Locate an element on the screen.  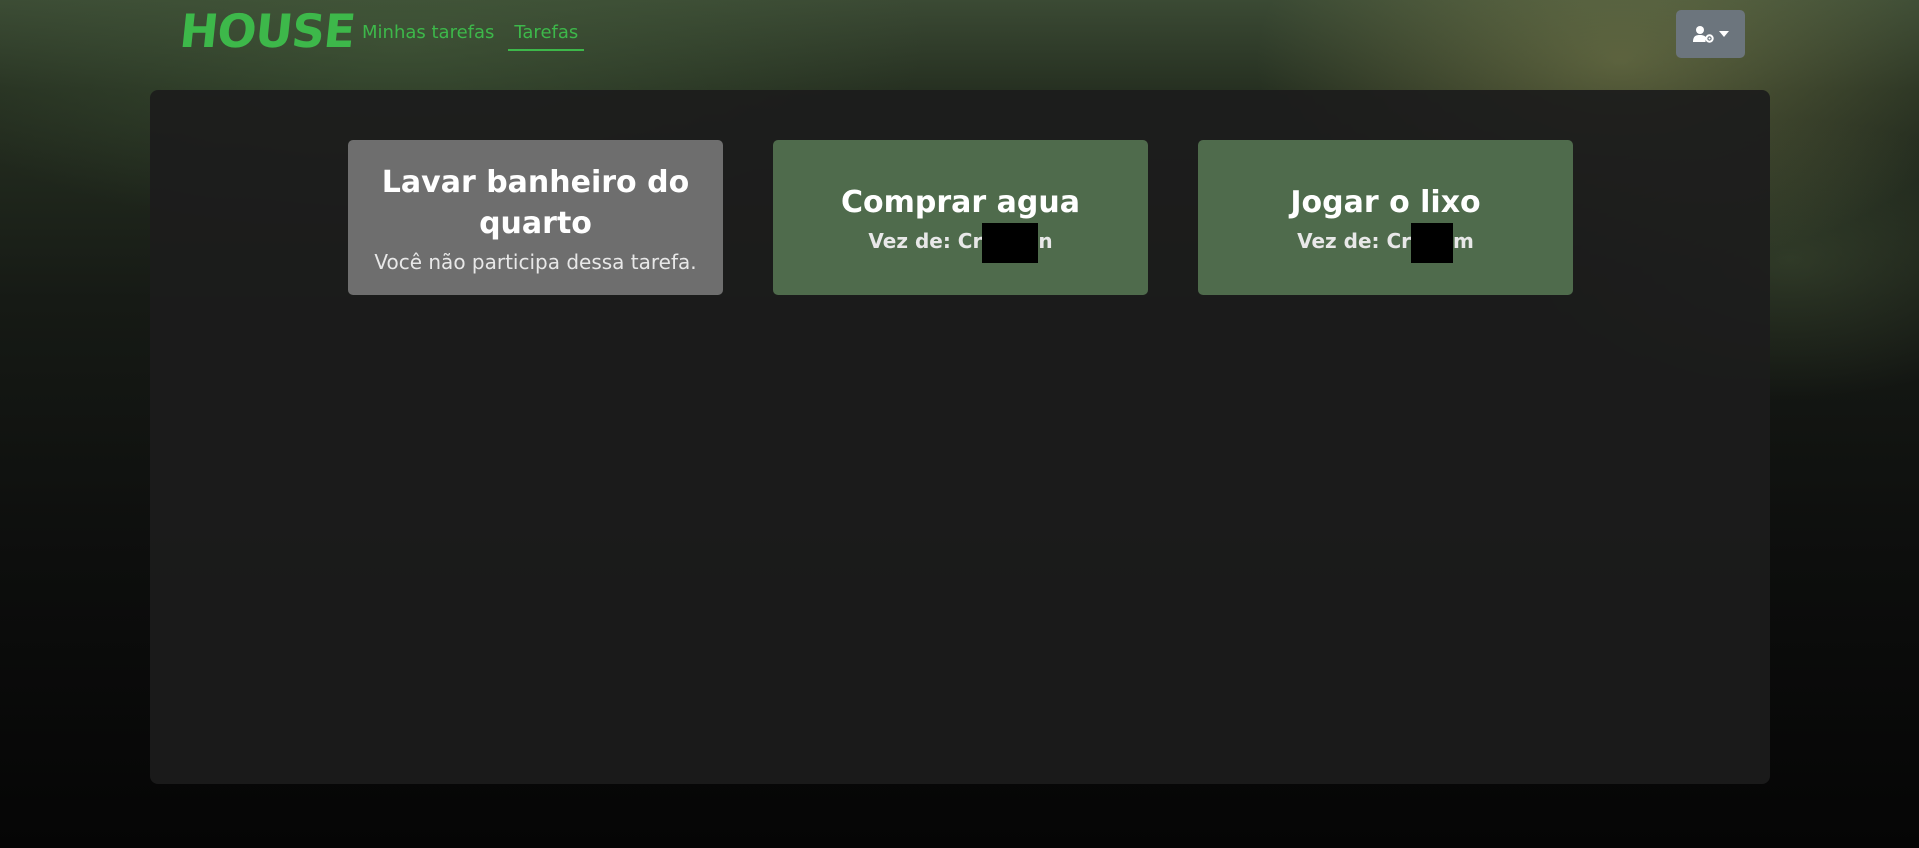
caret-down-icon is located at coordinates (1723, 34).